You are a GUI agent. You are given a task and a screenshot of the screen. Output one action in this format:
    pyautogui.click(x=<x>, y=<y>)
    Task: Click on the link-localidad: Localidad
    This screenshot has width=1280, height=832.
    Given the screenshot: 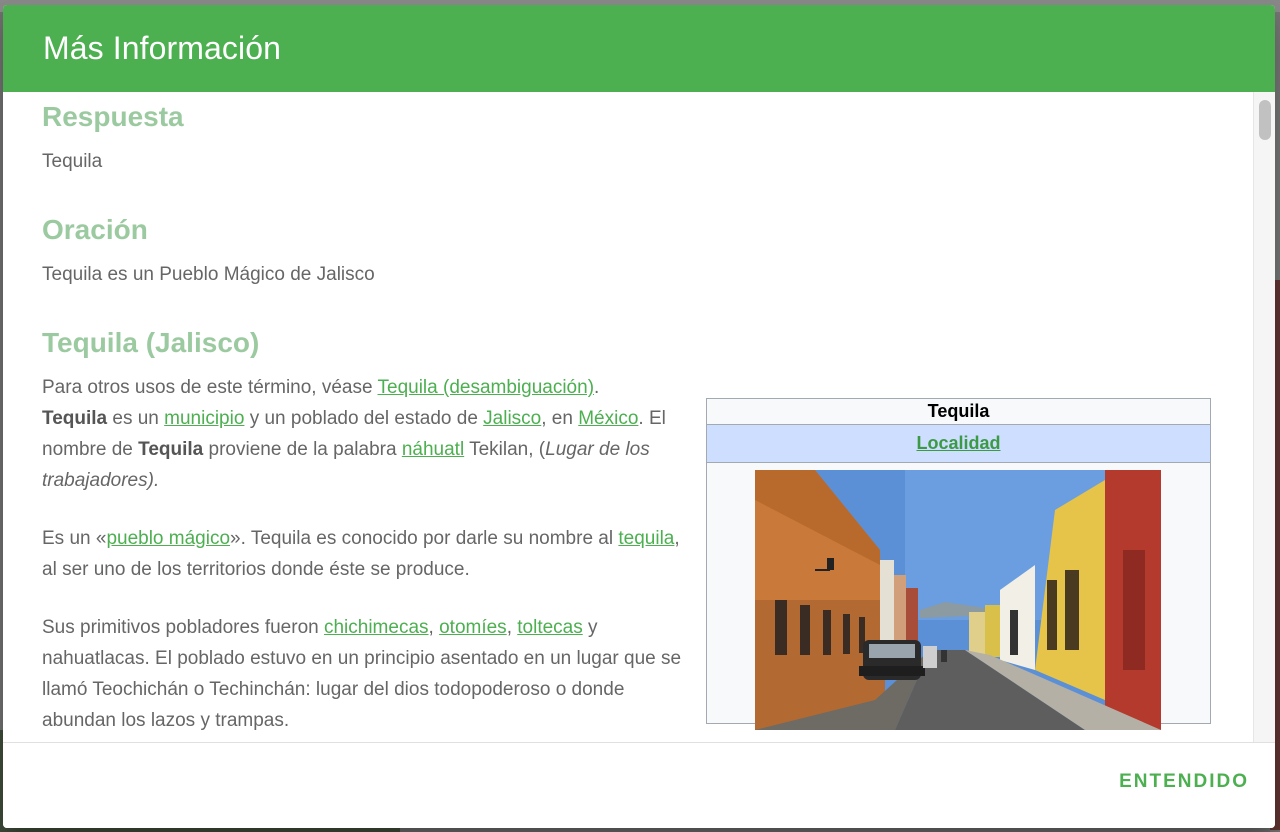 What is the action you would take?
    pyautogui.click(x=958, y=443)
    